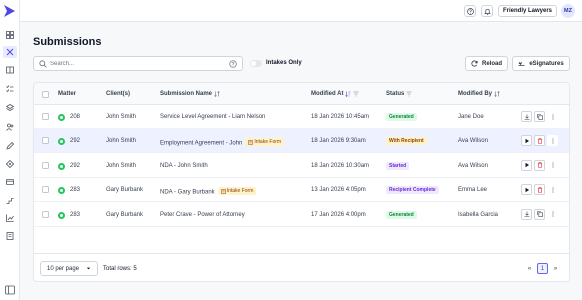  I want to click on esignatures-button: eSignatures, so click(541, 63).